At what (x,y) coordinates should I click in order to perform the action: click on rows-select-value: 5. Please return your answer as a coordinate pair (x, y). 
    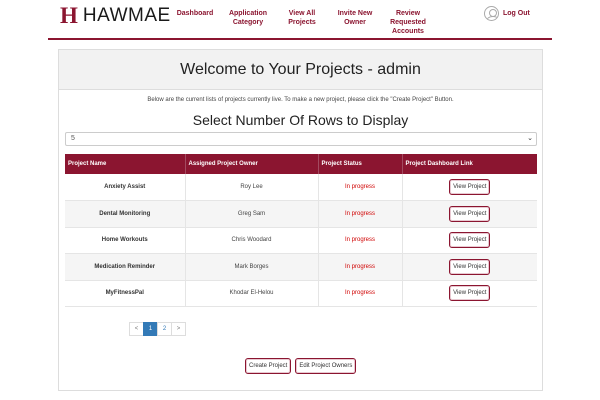
    Looking at the image, I should click on (73, 138).